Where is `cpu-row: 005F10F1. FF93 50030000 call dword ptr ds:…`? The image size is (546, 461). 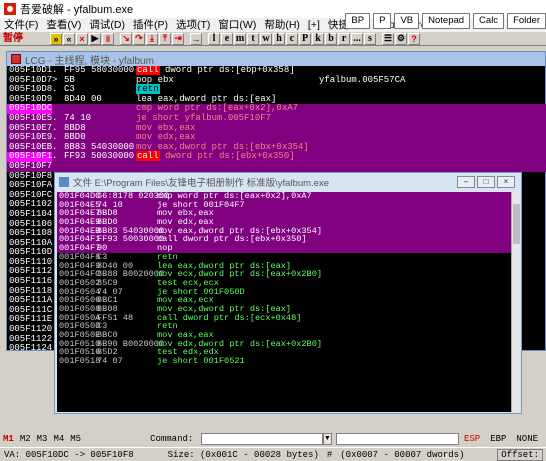
cpu-row: 005F10F1. FF93 50030000 call dword ptr ds:… is located at coordinates (276, 156).